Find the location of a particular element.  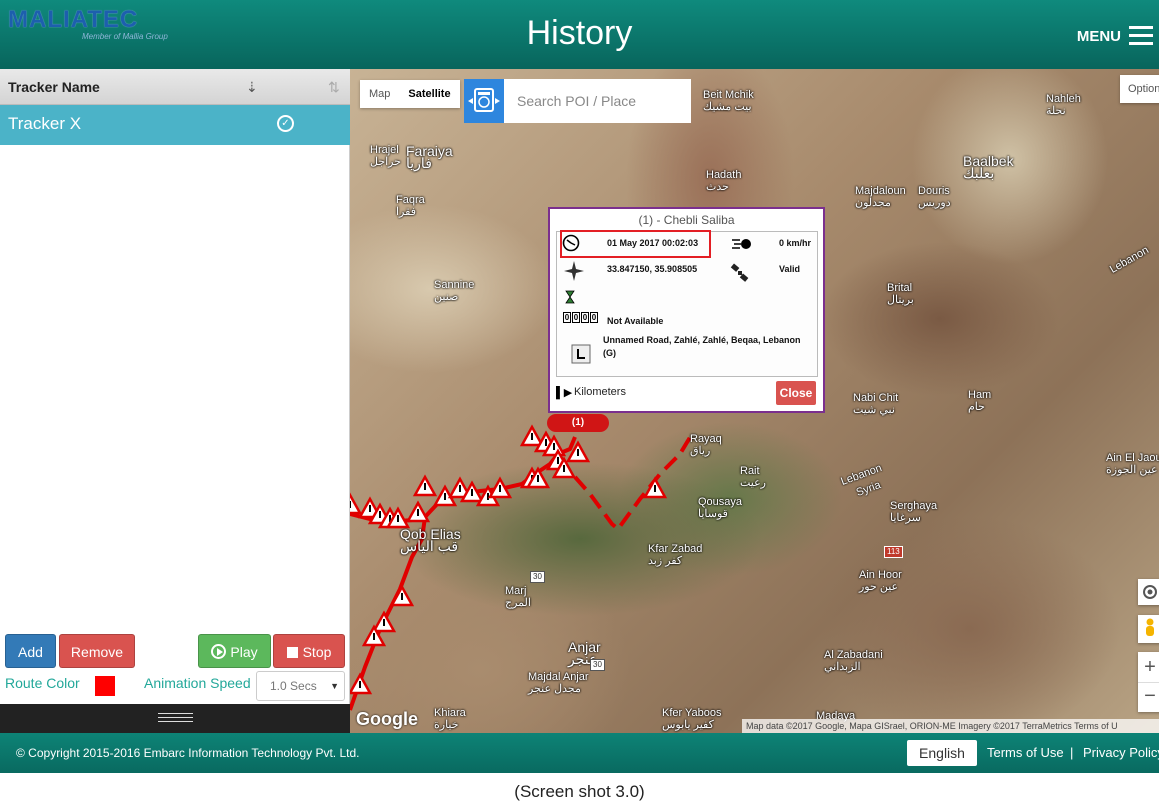

place-label: Kfer Yaboos كفير يابوس is located at coordinates (692, 719).